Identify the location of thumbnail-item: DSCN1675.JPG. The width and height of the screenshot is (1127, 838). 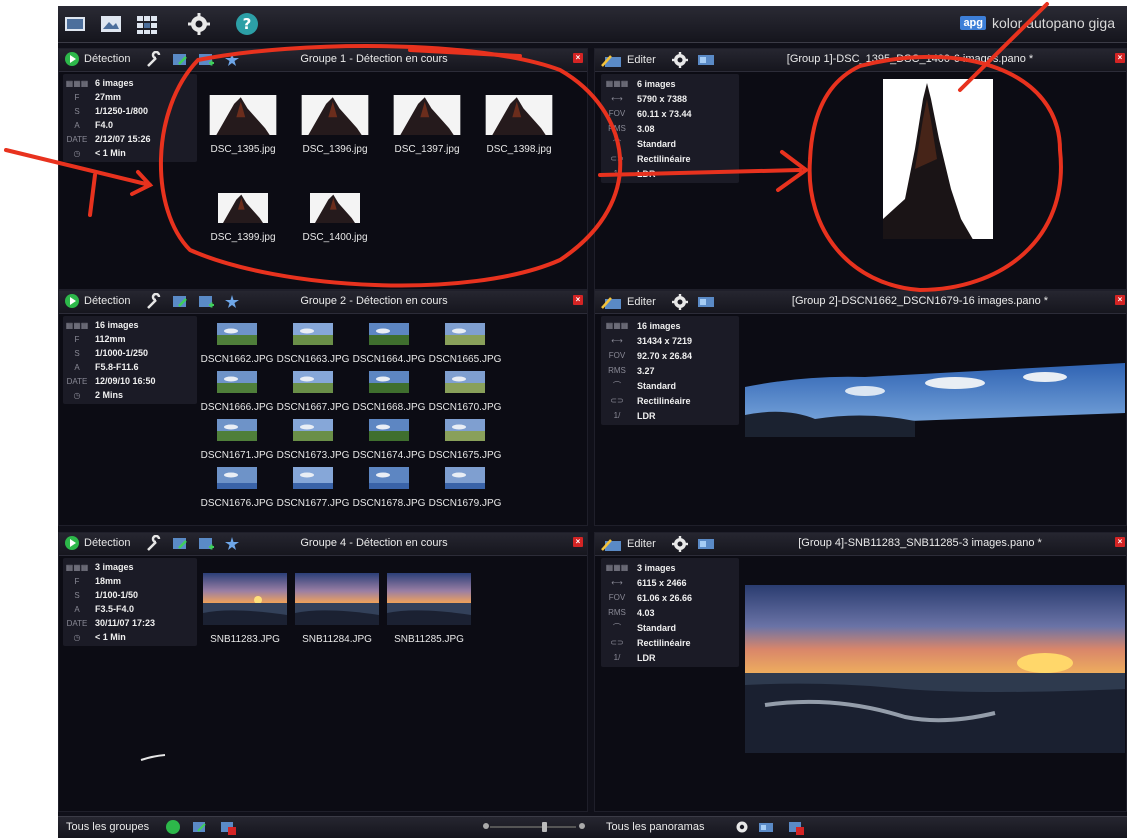
(465, 440).